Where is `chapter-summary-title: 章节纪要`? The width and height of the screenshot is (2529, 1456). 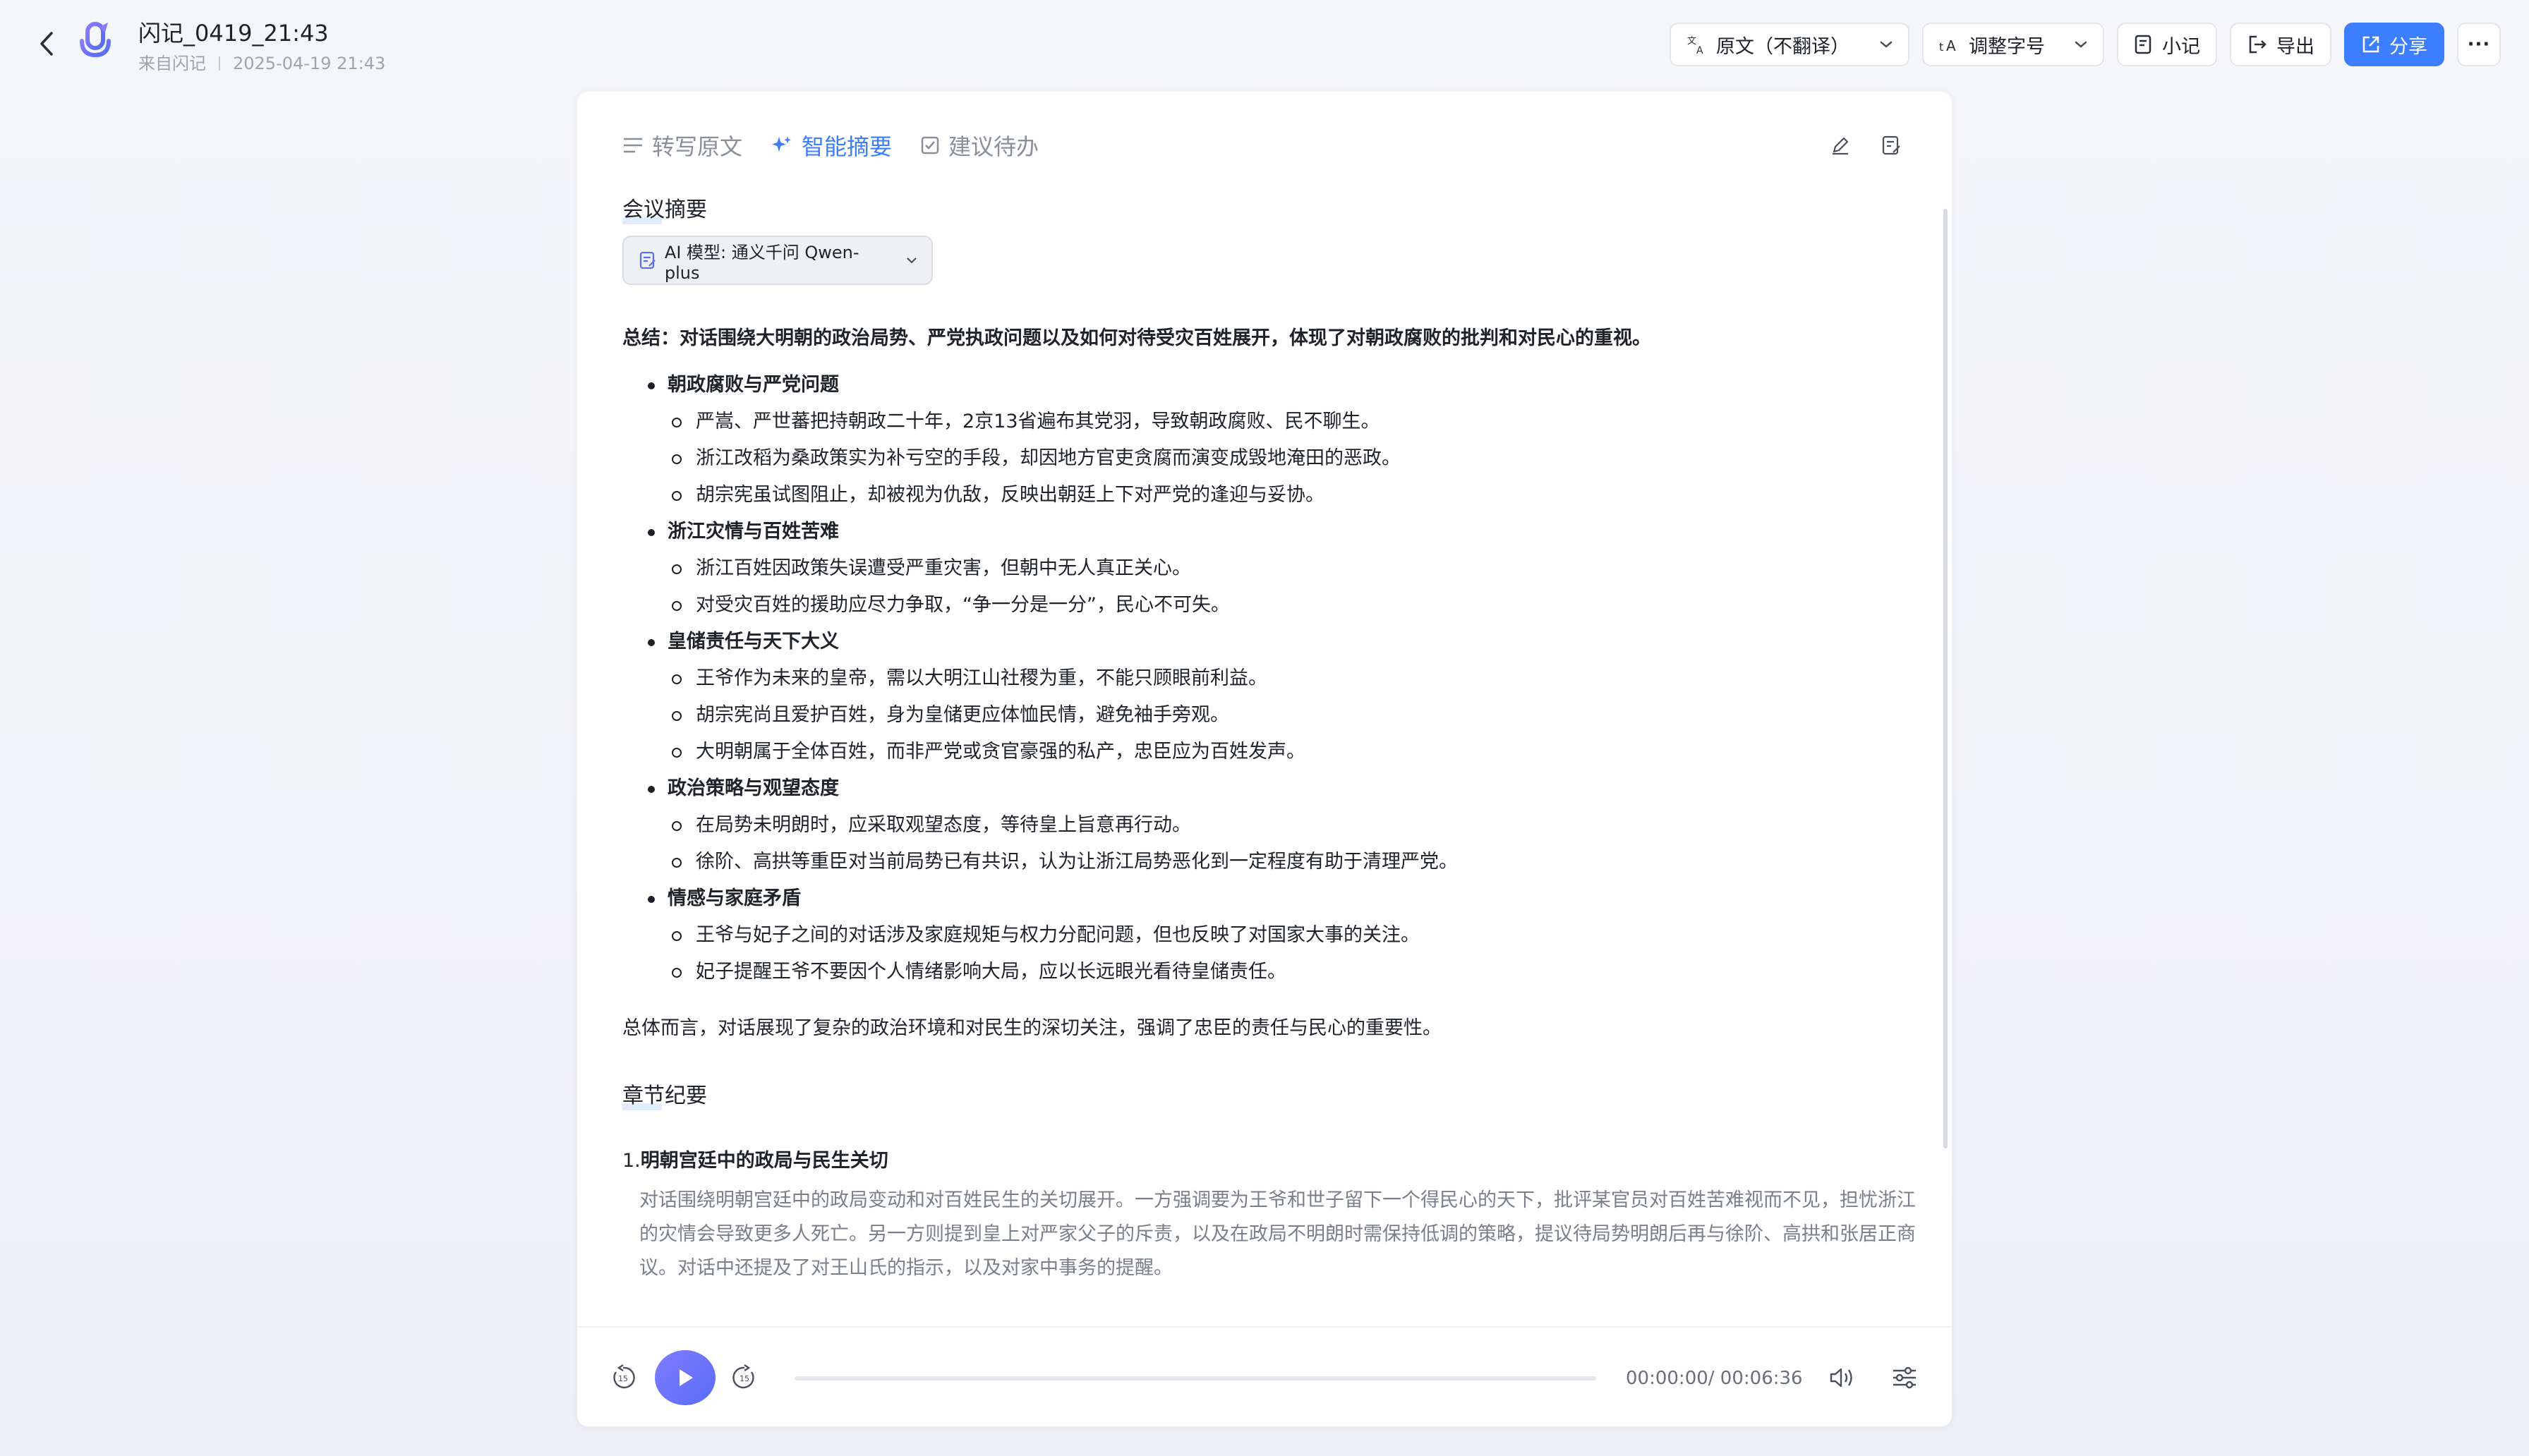
chapter-summary-title: 章节纪要 is located at coordinates (664, 1097).